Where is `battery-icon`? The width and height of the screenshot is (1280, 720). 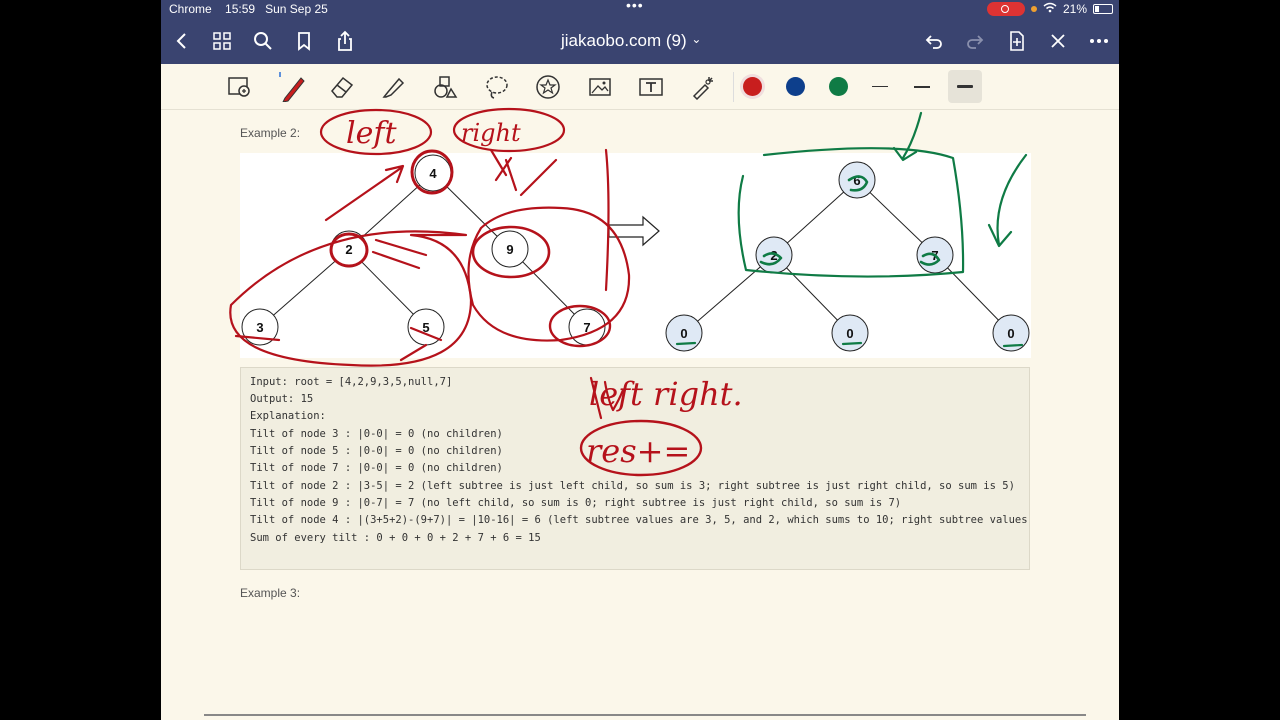 battery-icon is located at coordinates (1103, 9).